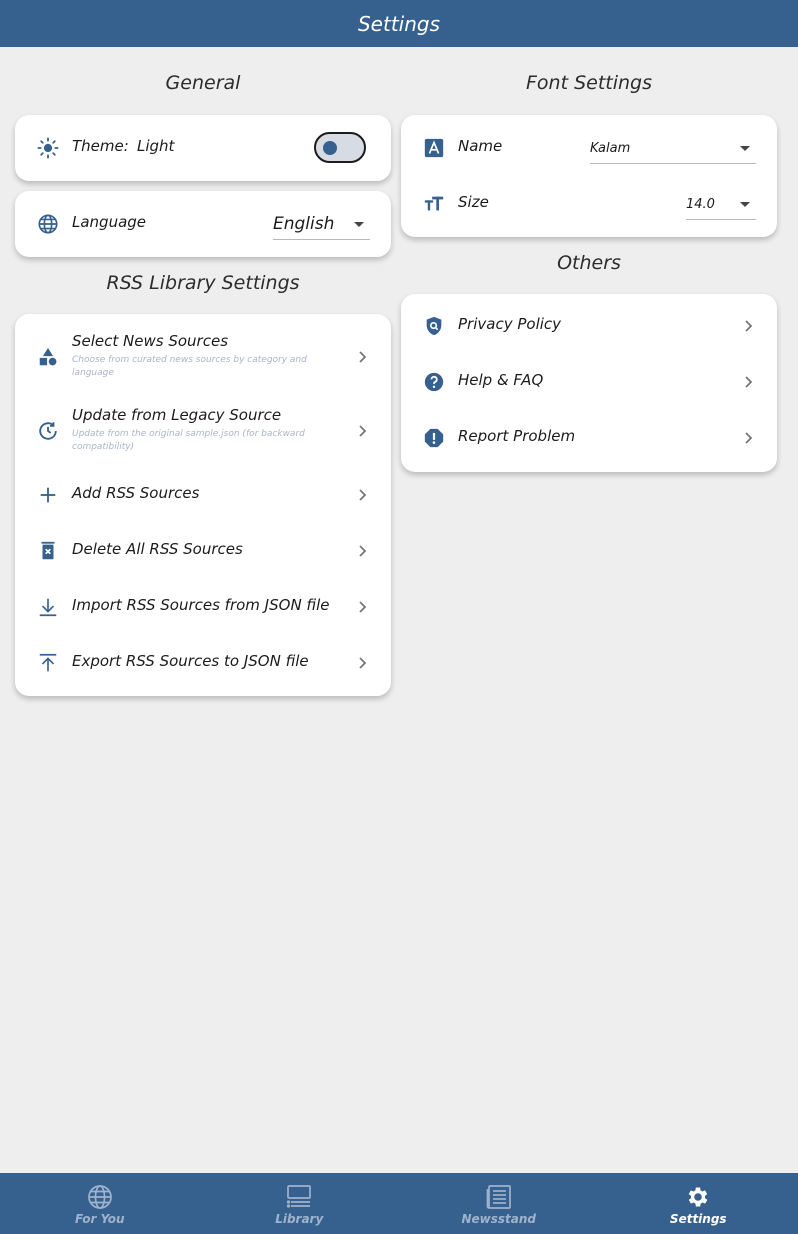 This screenshot has width=798, height=1234. Describe the element at coordinates (480, 146) in the screenshot. I see `font-name-label: Name` at that location.